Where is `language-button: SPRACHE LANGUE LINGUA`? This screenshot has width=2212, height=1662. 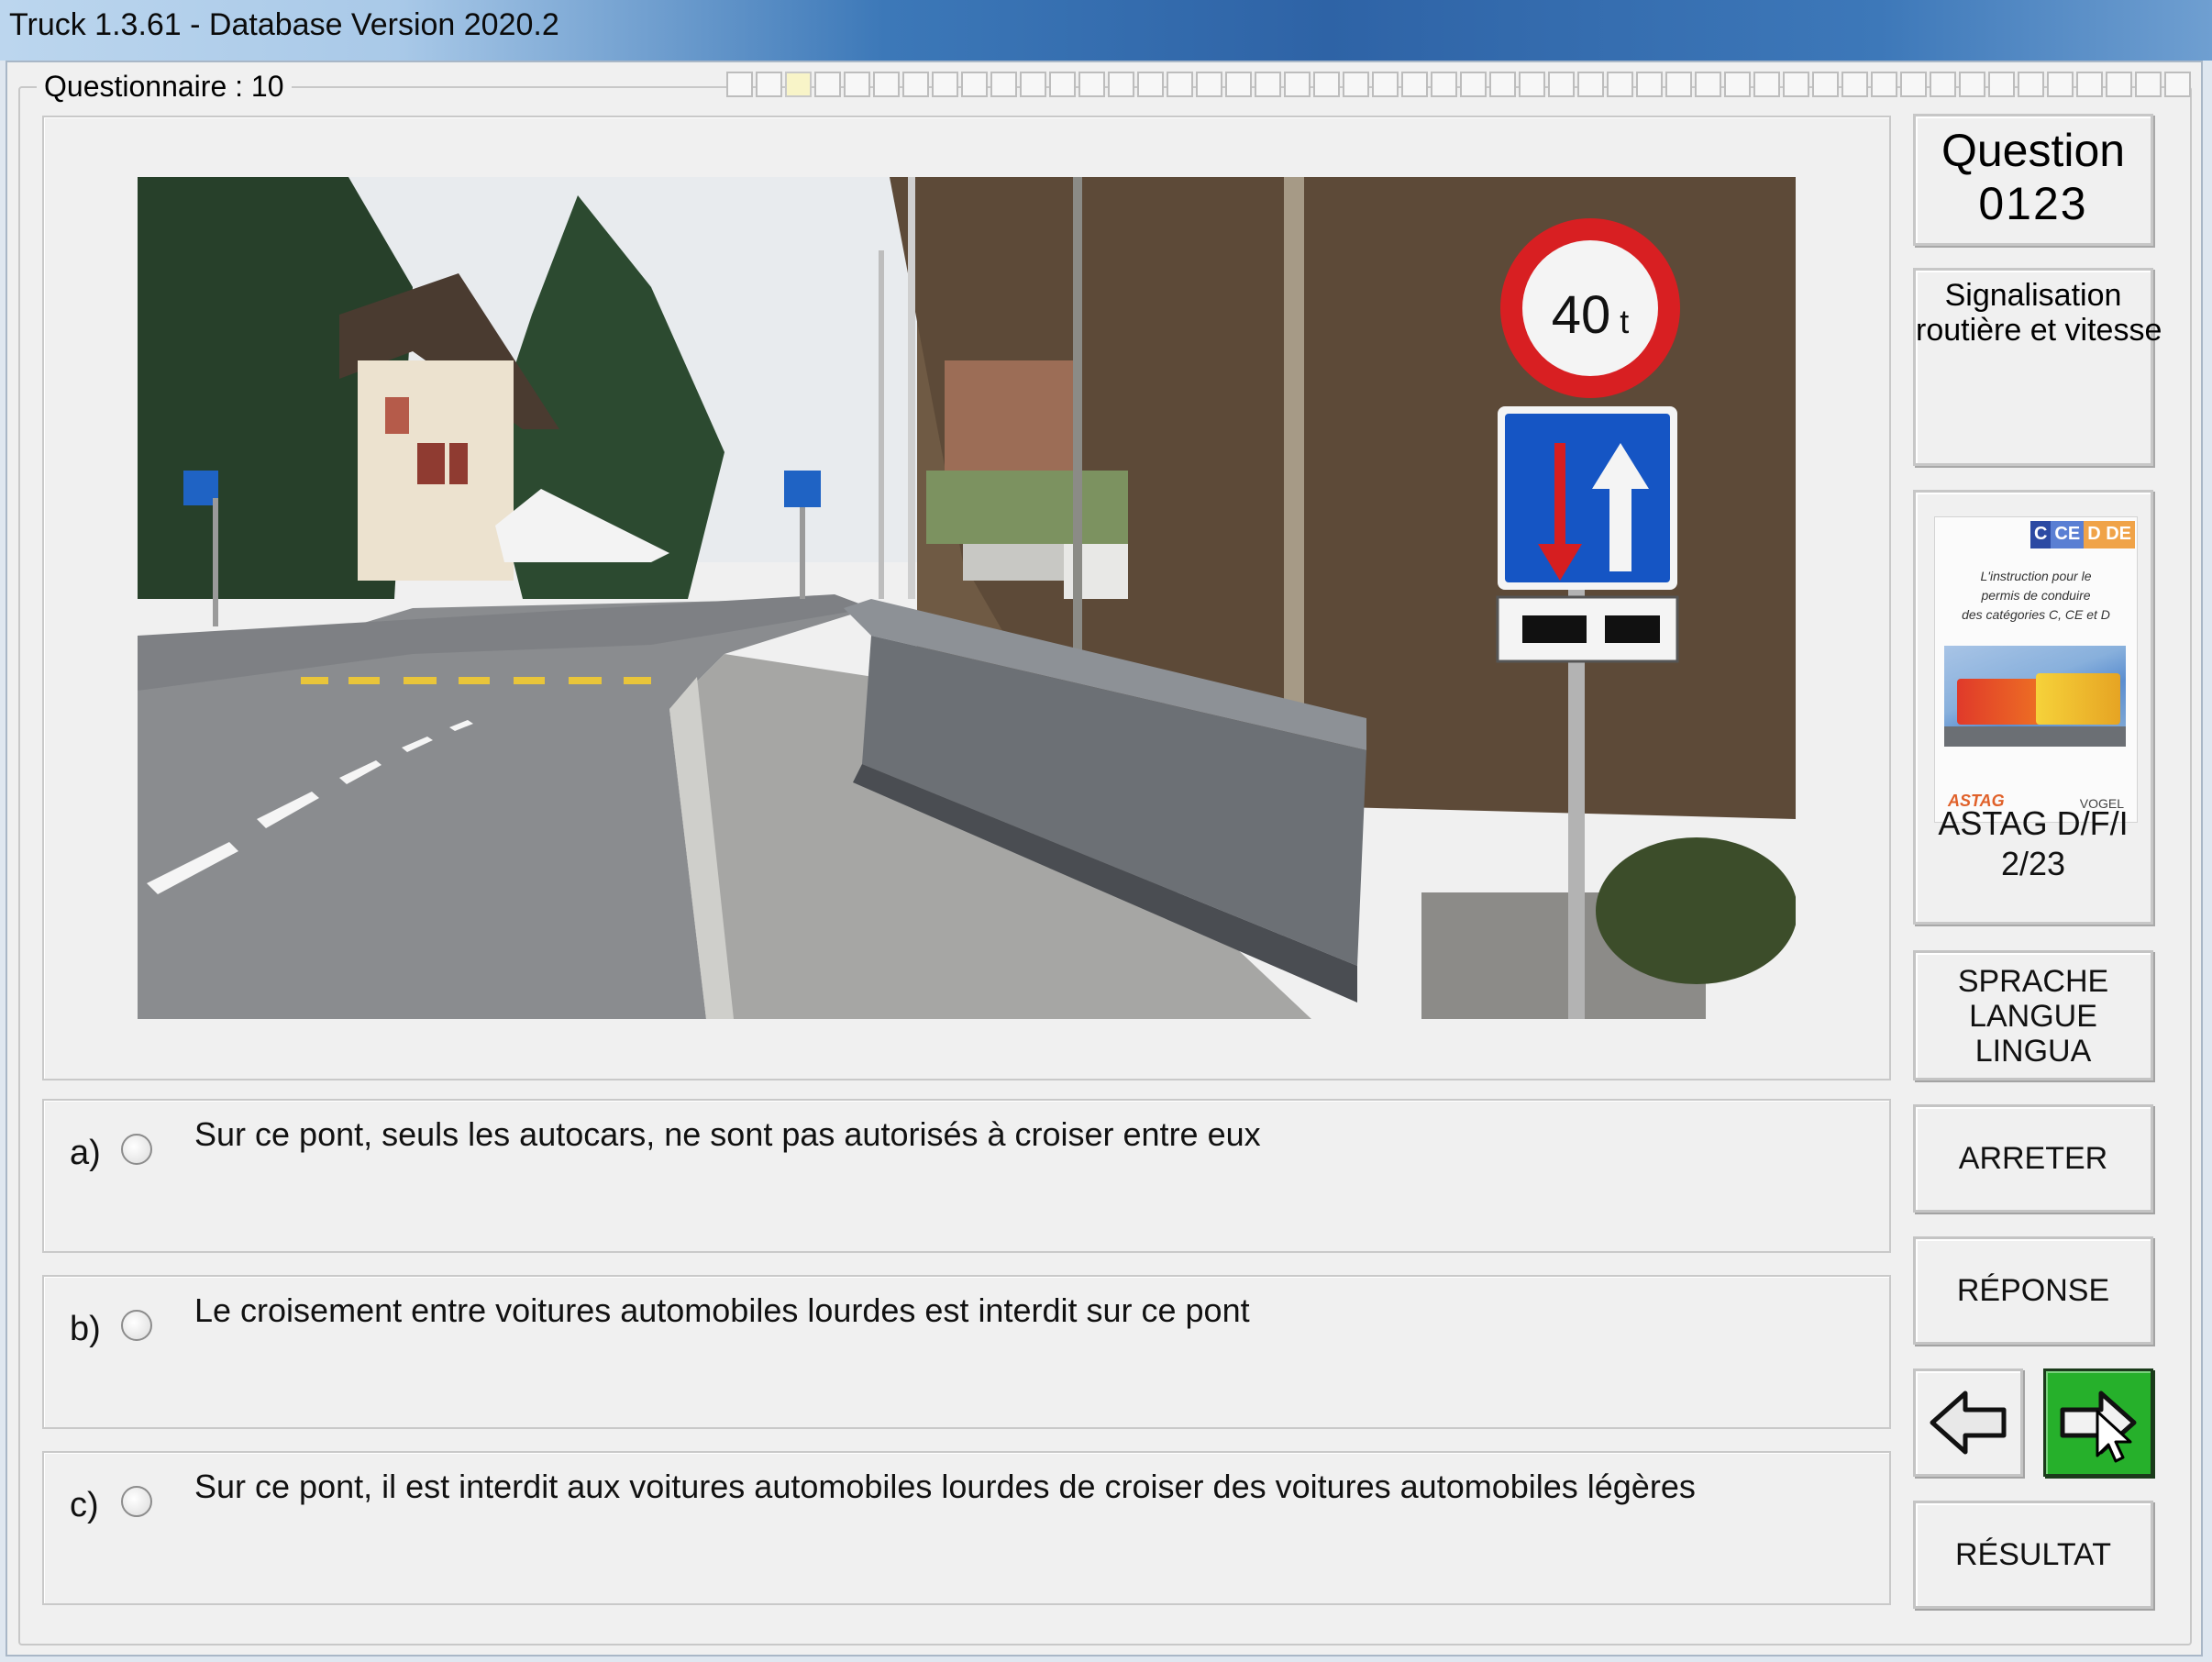 language-button: SPRACHE LANGUE LINGUA is located at coordinates (2033, 1015).